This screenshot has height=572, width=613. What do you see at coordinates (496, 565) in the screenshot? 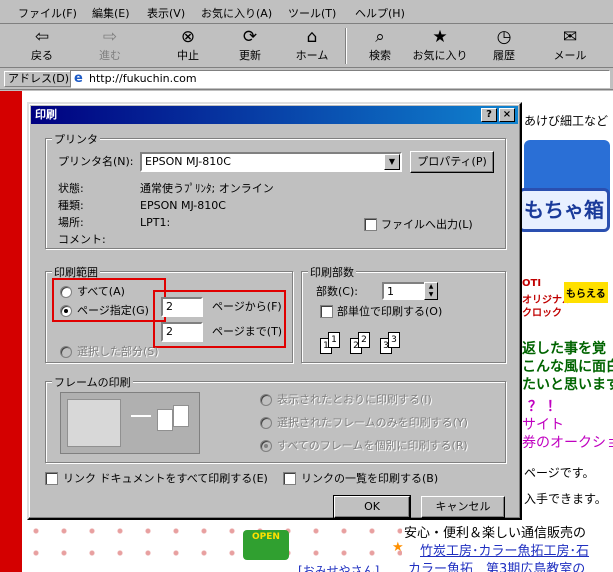
I see `page-bottom-3: カラー魚拓 第3期広島教室の` at bounding box center [496, 565].